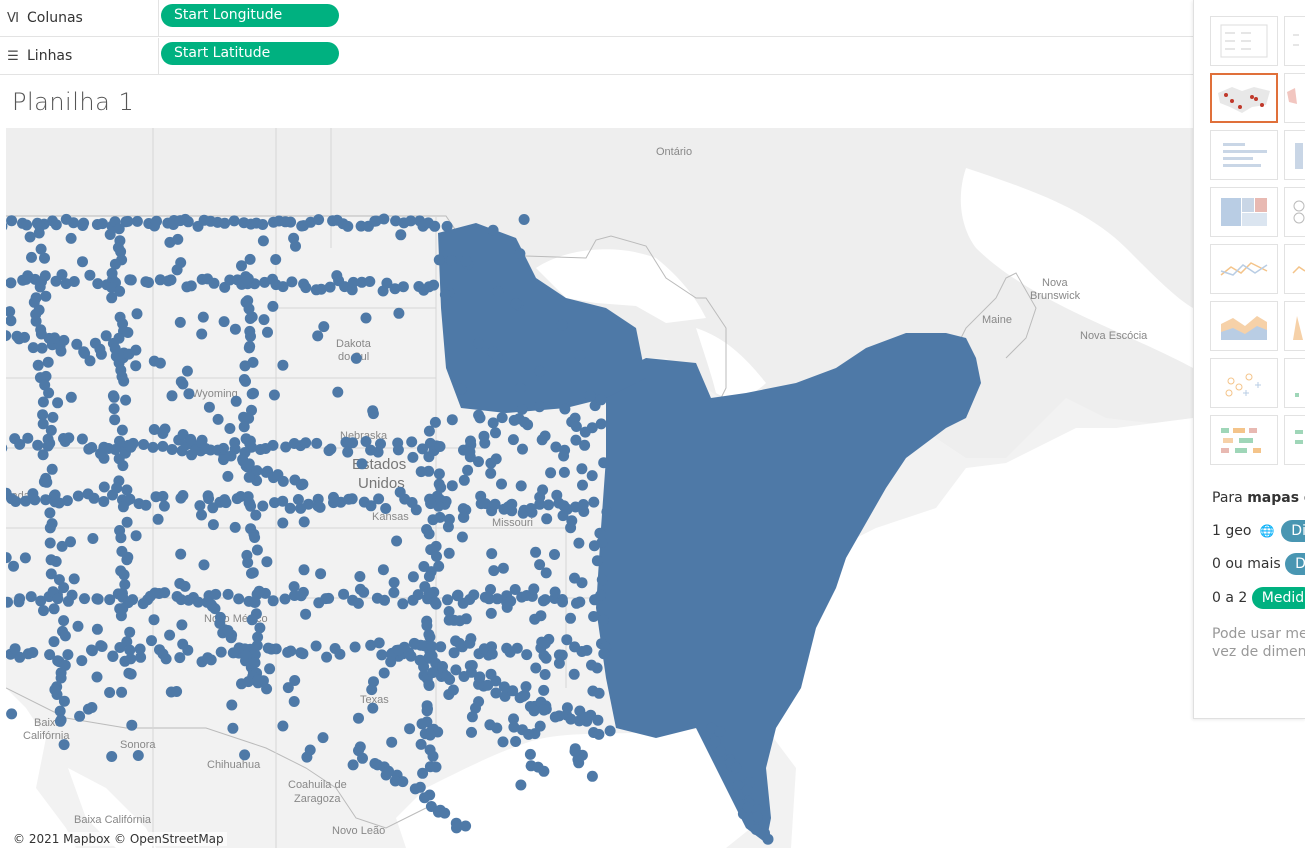  I want to click on area-chart-icon, so click(1244, 326).